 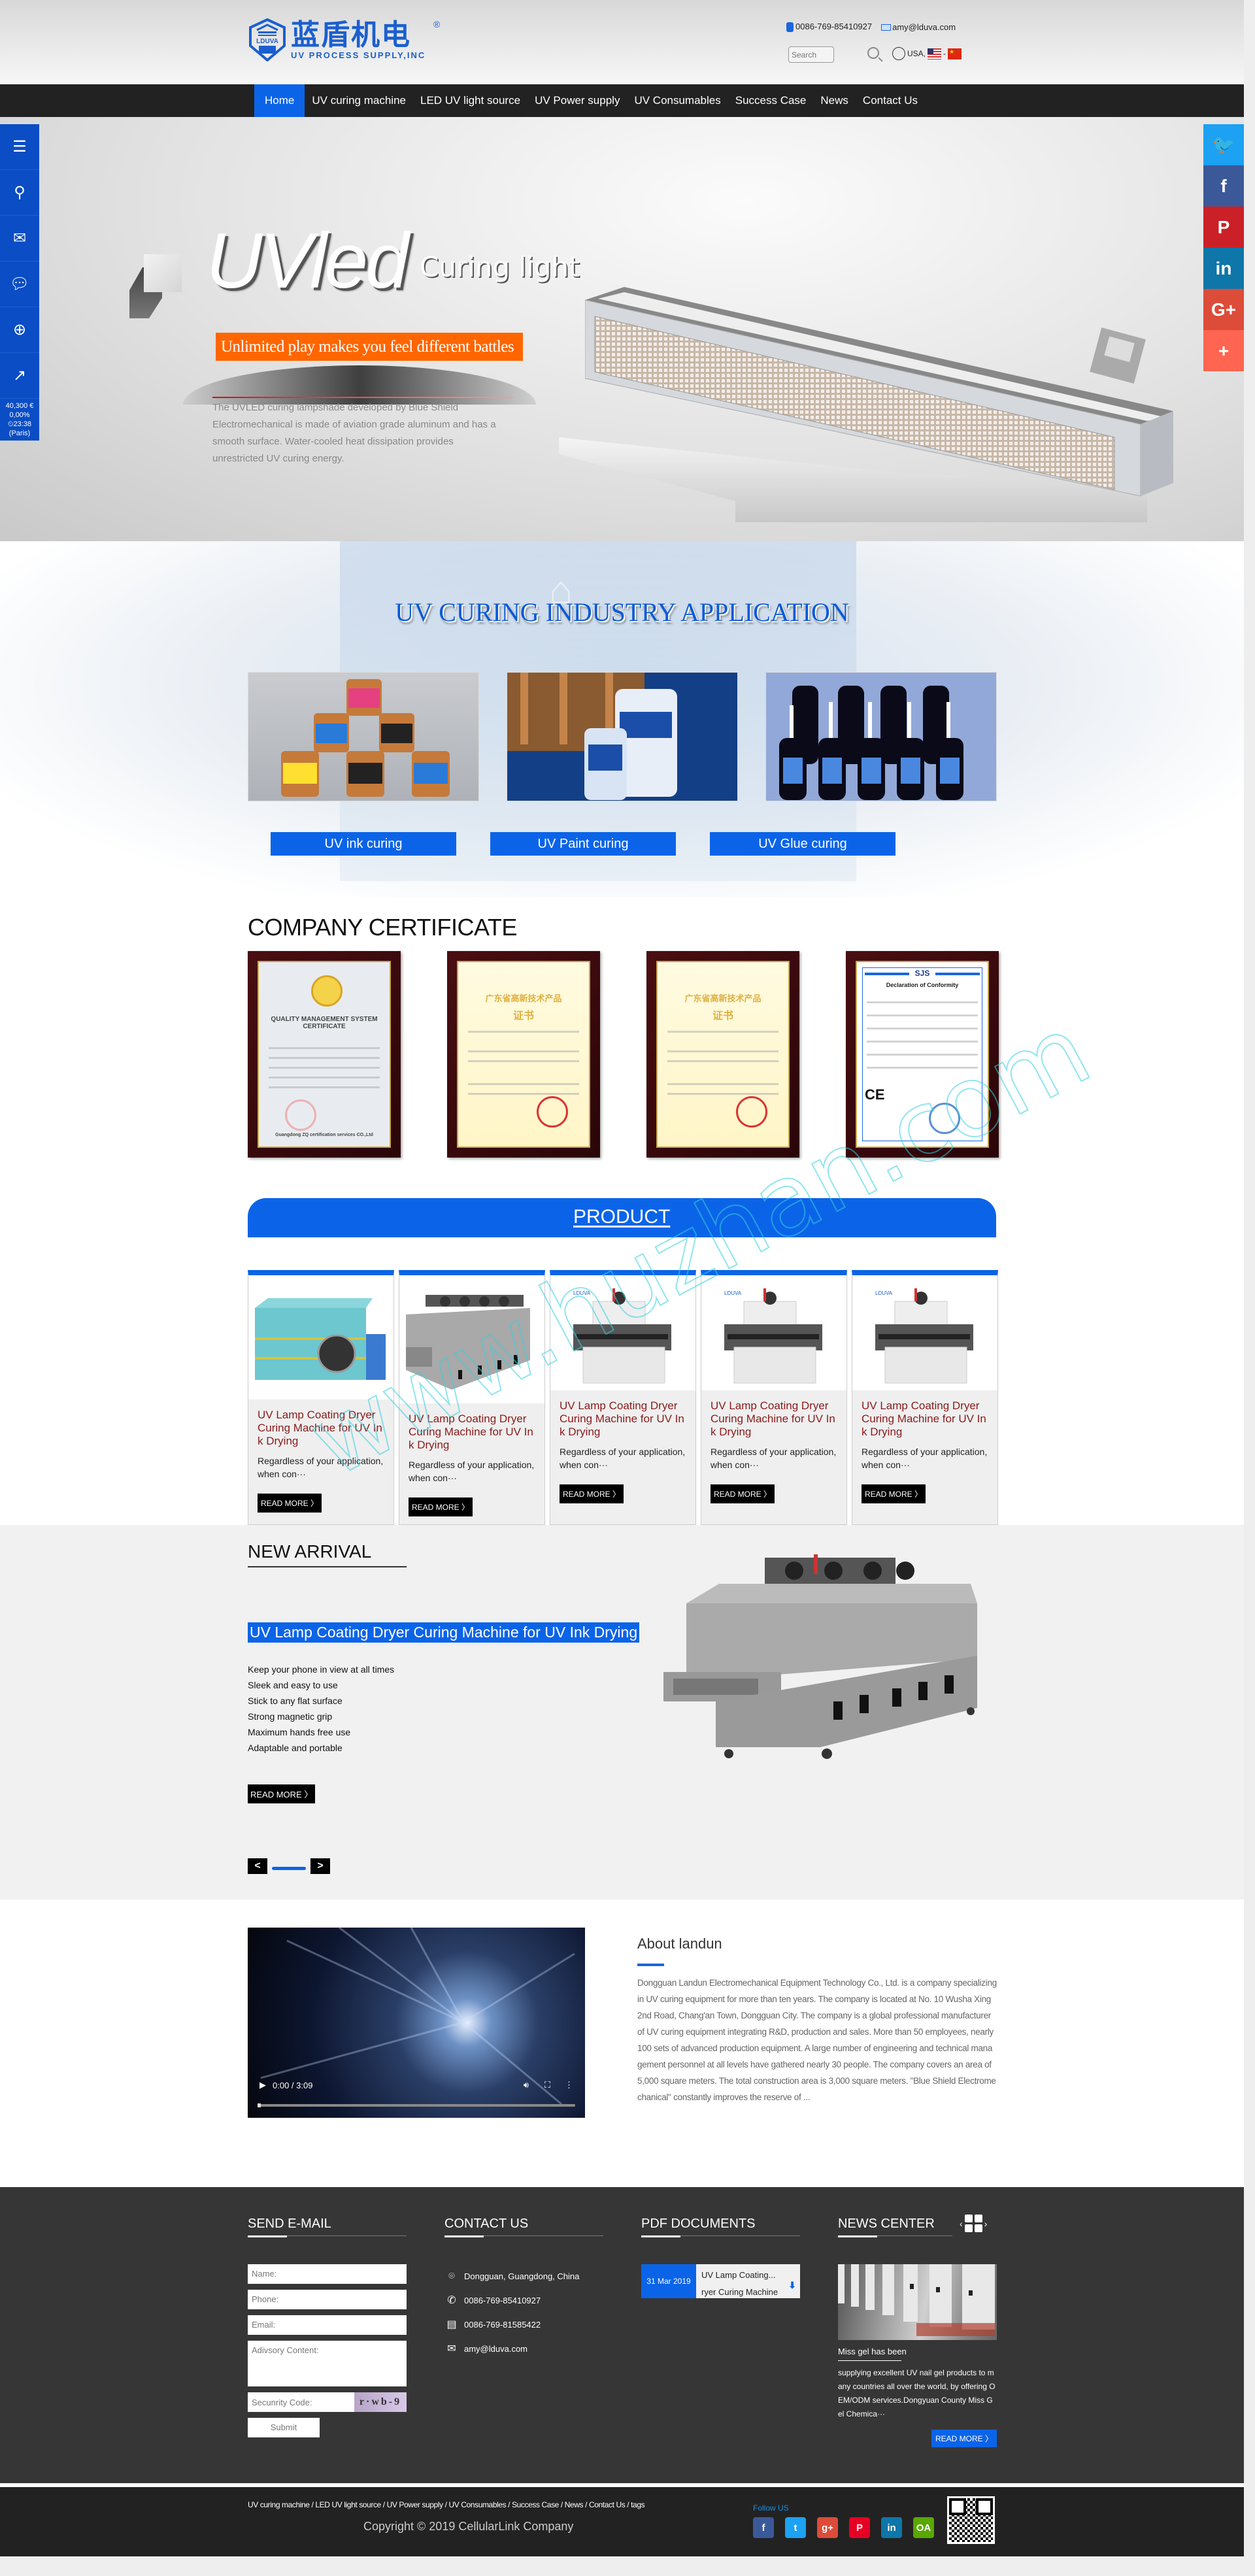 I want to click on nav-item-led-uv-light-source: LED UV light source, so click(x=470, y=101).